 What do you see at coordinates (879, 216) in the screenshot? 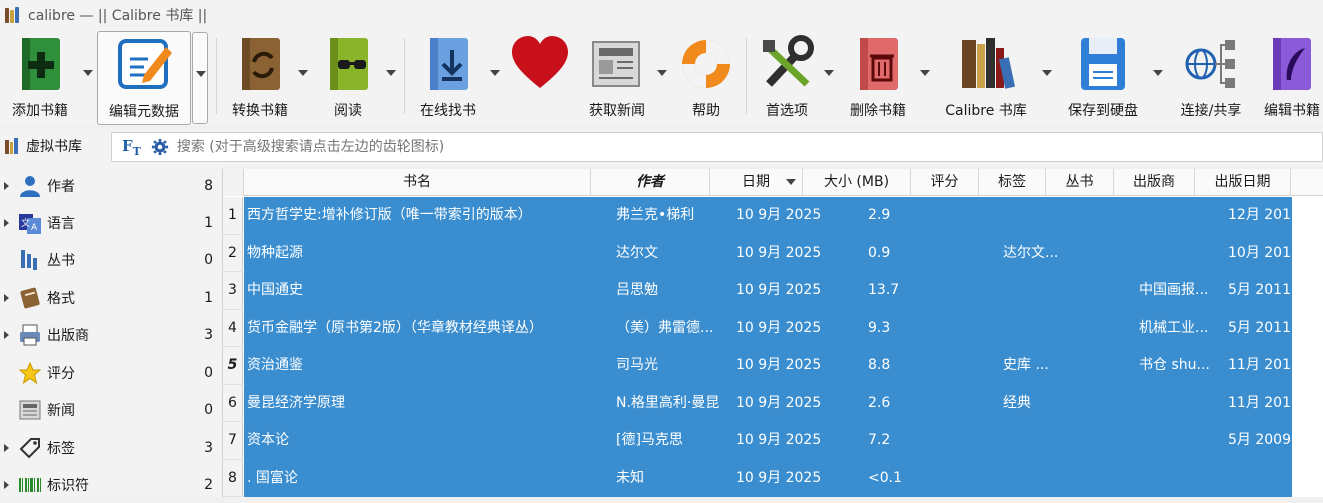
I see `book-size-cell: 2.9` at bounding box center [879, 216].